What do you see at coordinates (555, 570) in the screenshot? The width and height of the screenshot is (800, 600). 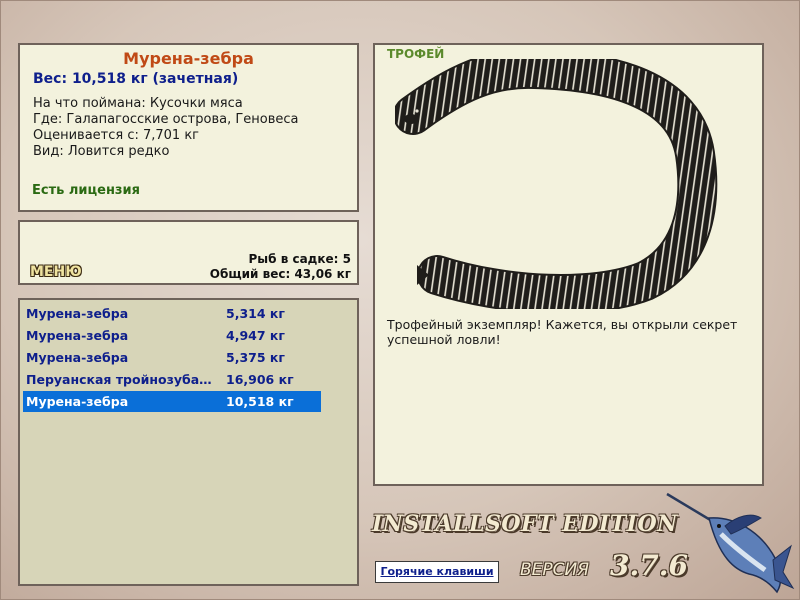 I see `version-label: ВЕРСИЯ` at bounding box center [555, 570].